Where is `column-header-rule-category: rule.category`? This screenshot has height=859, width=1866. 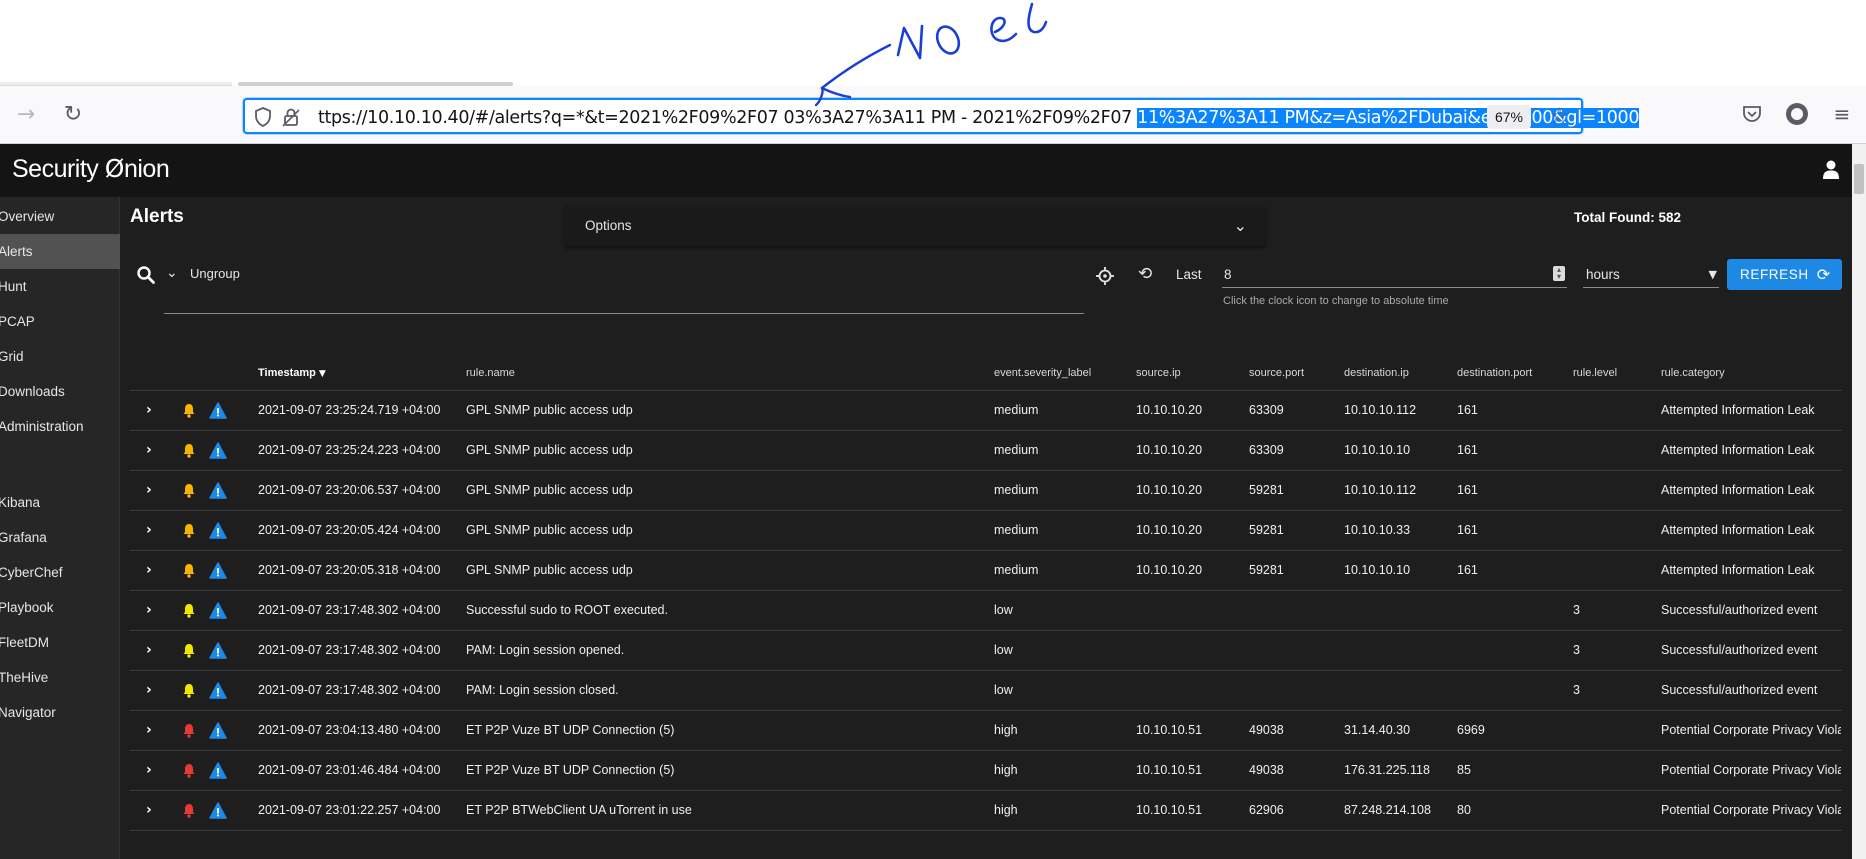
column-header-rule-category: rule.category is located at coordinates (1693, 373).